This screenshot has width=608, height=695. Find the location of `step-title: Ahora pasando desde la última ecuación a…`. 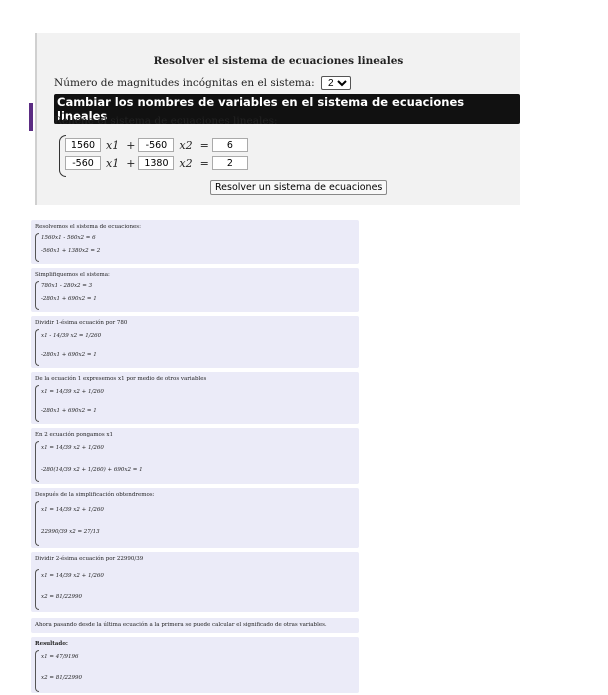

step-title: Ahora pasando desde la última ecuación a… is located at coordinates (181, 625).